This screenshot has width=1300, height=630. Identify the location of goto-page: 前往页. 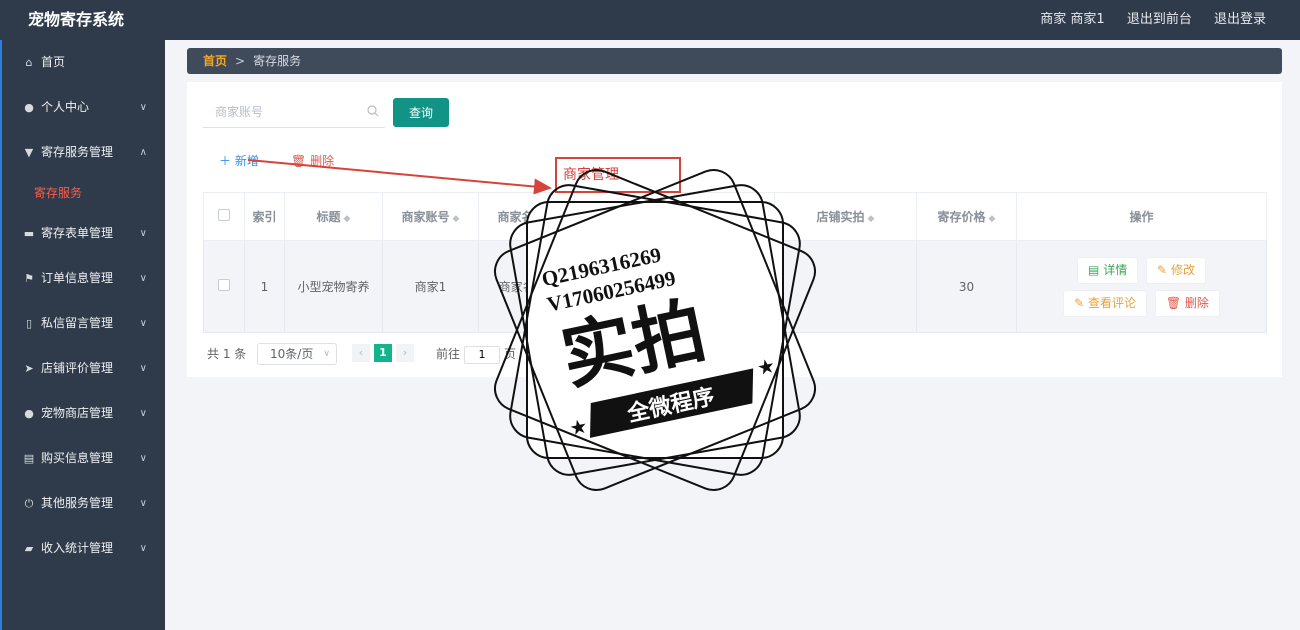
(476, 354).